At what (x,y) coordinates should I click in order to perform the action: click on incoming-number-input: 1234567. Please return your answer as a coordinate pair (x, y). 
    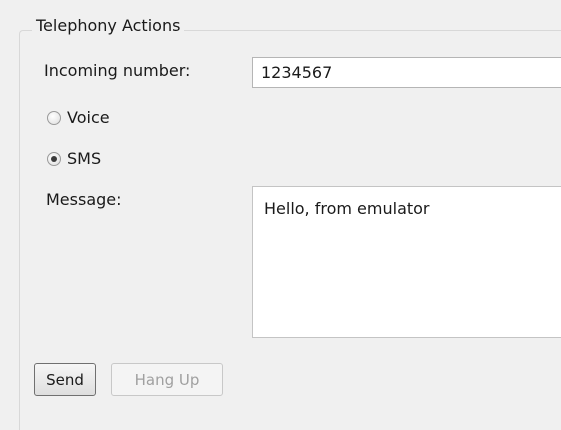
    Looking at the image, I should click on (406, 72).